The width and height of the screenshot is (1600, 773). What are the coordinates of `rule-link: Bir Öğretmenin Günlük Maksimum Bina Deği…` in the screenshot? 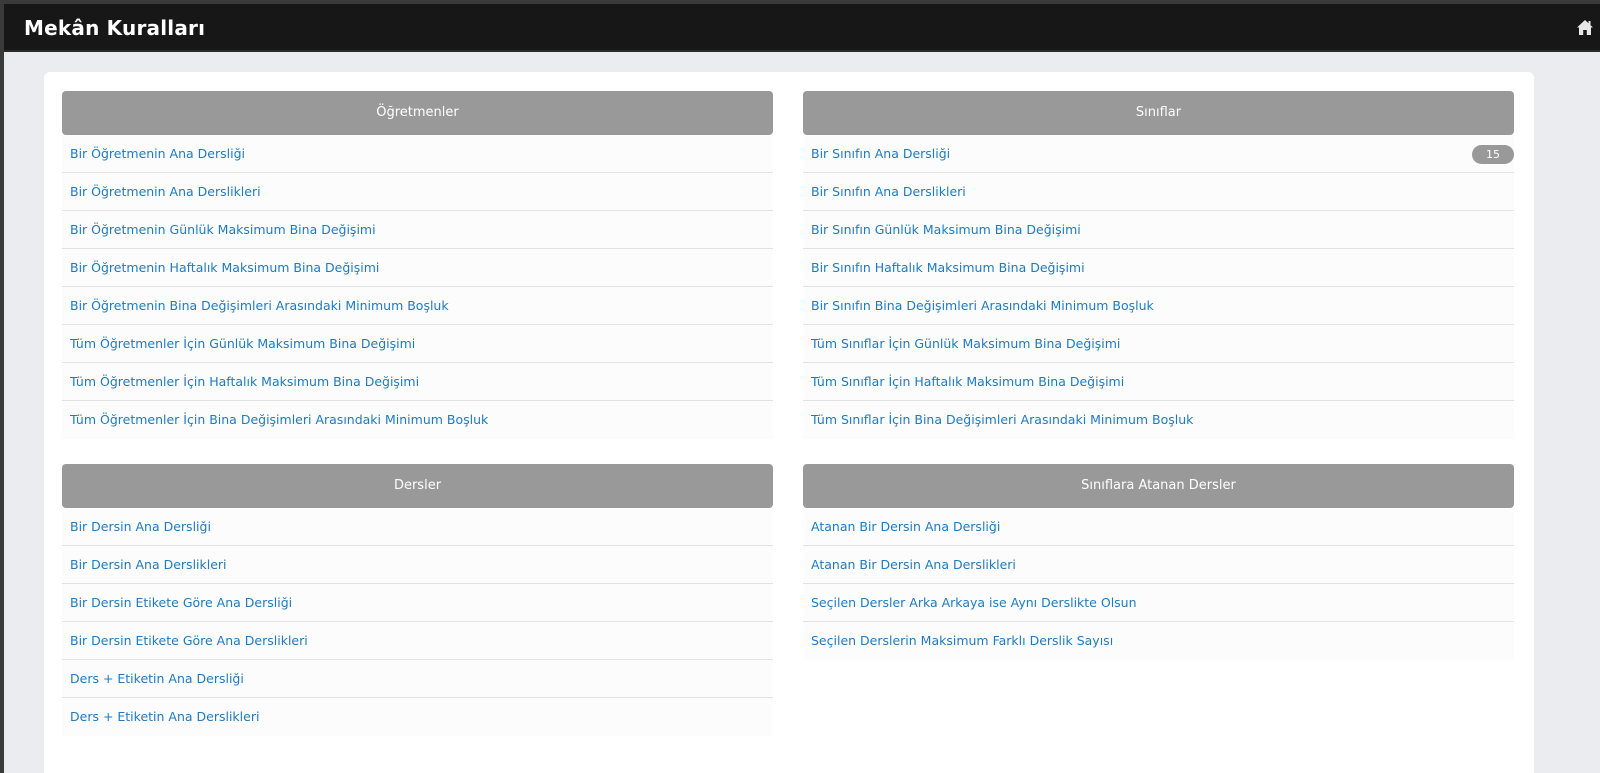 It's located at (417, 230).